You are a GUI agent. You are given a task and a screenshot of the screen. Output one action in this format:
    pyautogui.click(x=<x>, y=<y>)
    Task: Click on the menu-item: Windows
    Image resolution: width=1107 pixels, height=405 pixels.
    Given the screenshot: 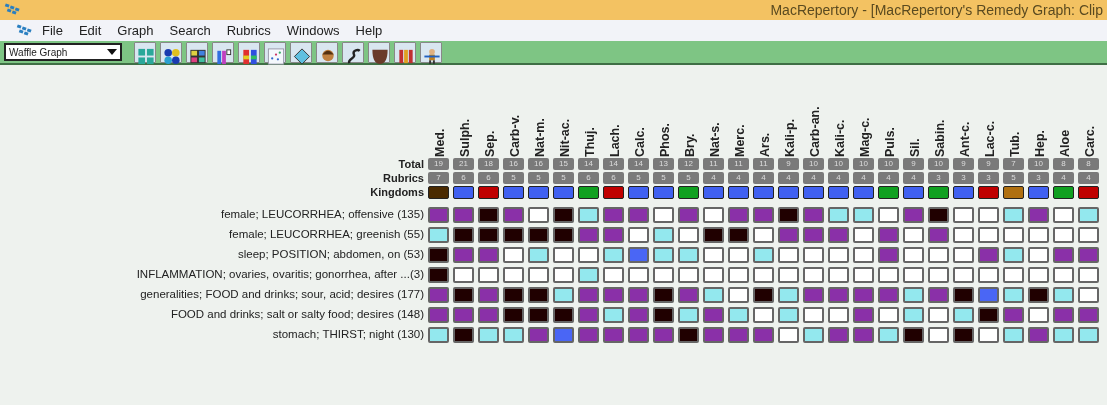 What is the action you would take?
    pyautogui.click(x=313, y=30)
    